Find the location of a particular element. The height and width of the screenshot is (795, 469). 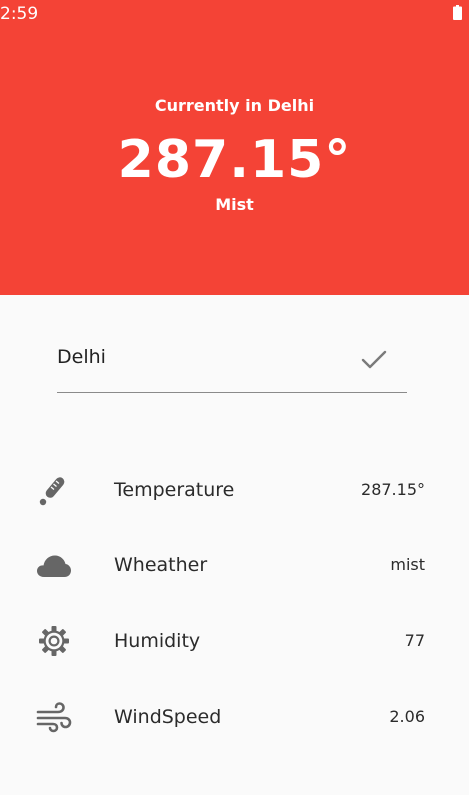

detail-value: 287.15° is located at coordinates (393, 489).